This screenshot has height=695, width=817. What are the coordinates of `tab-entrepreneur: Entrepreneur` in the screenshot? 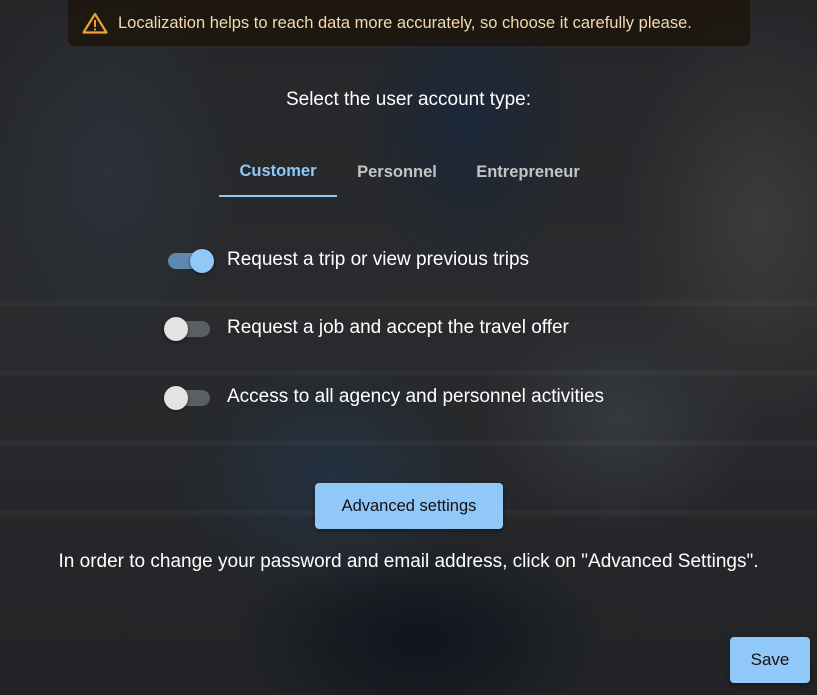 It's located at (528, 172).